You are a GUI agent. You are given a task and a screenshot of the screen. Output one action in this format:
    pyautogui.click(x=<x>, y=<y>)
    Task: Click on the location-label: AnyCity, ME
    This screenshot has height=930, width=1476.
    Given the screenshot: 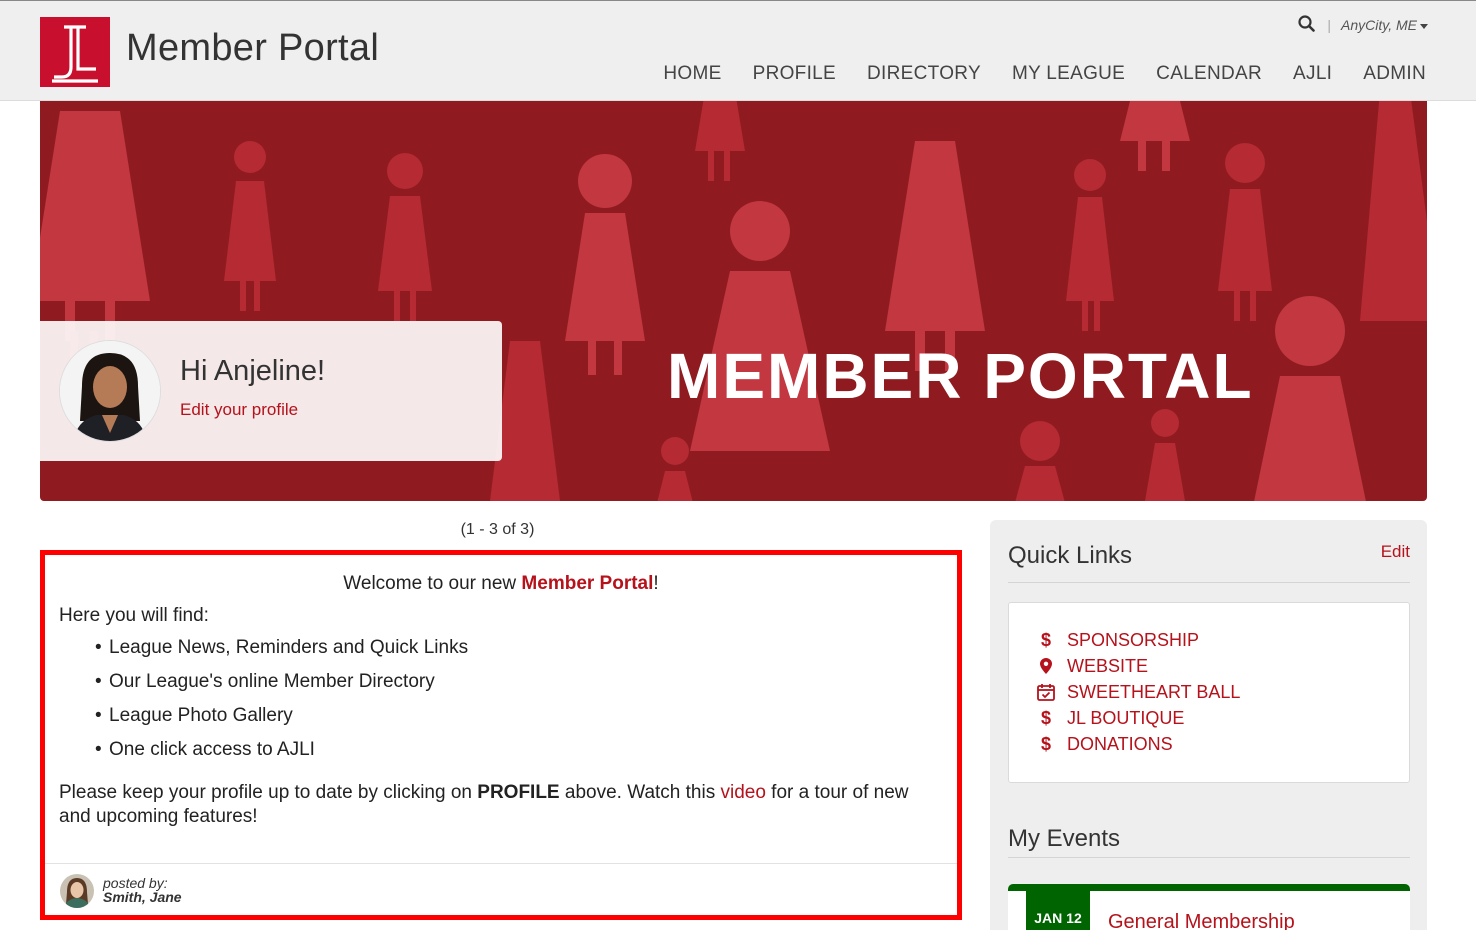 What is the action you would take?
    pyautogui.click(x=1379, y=25)
    